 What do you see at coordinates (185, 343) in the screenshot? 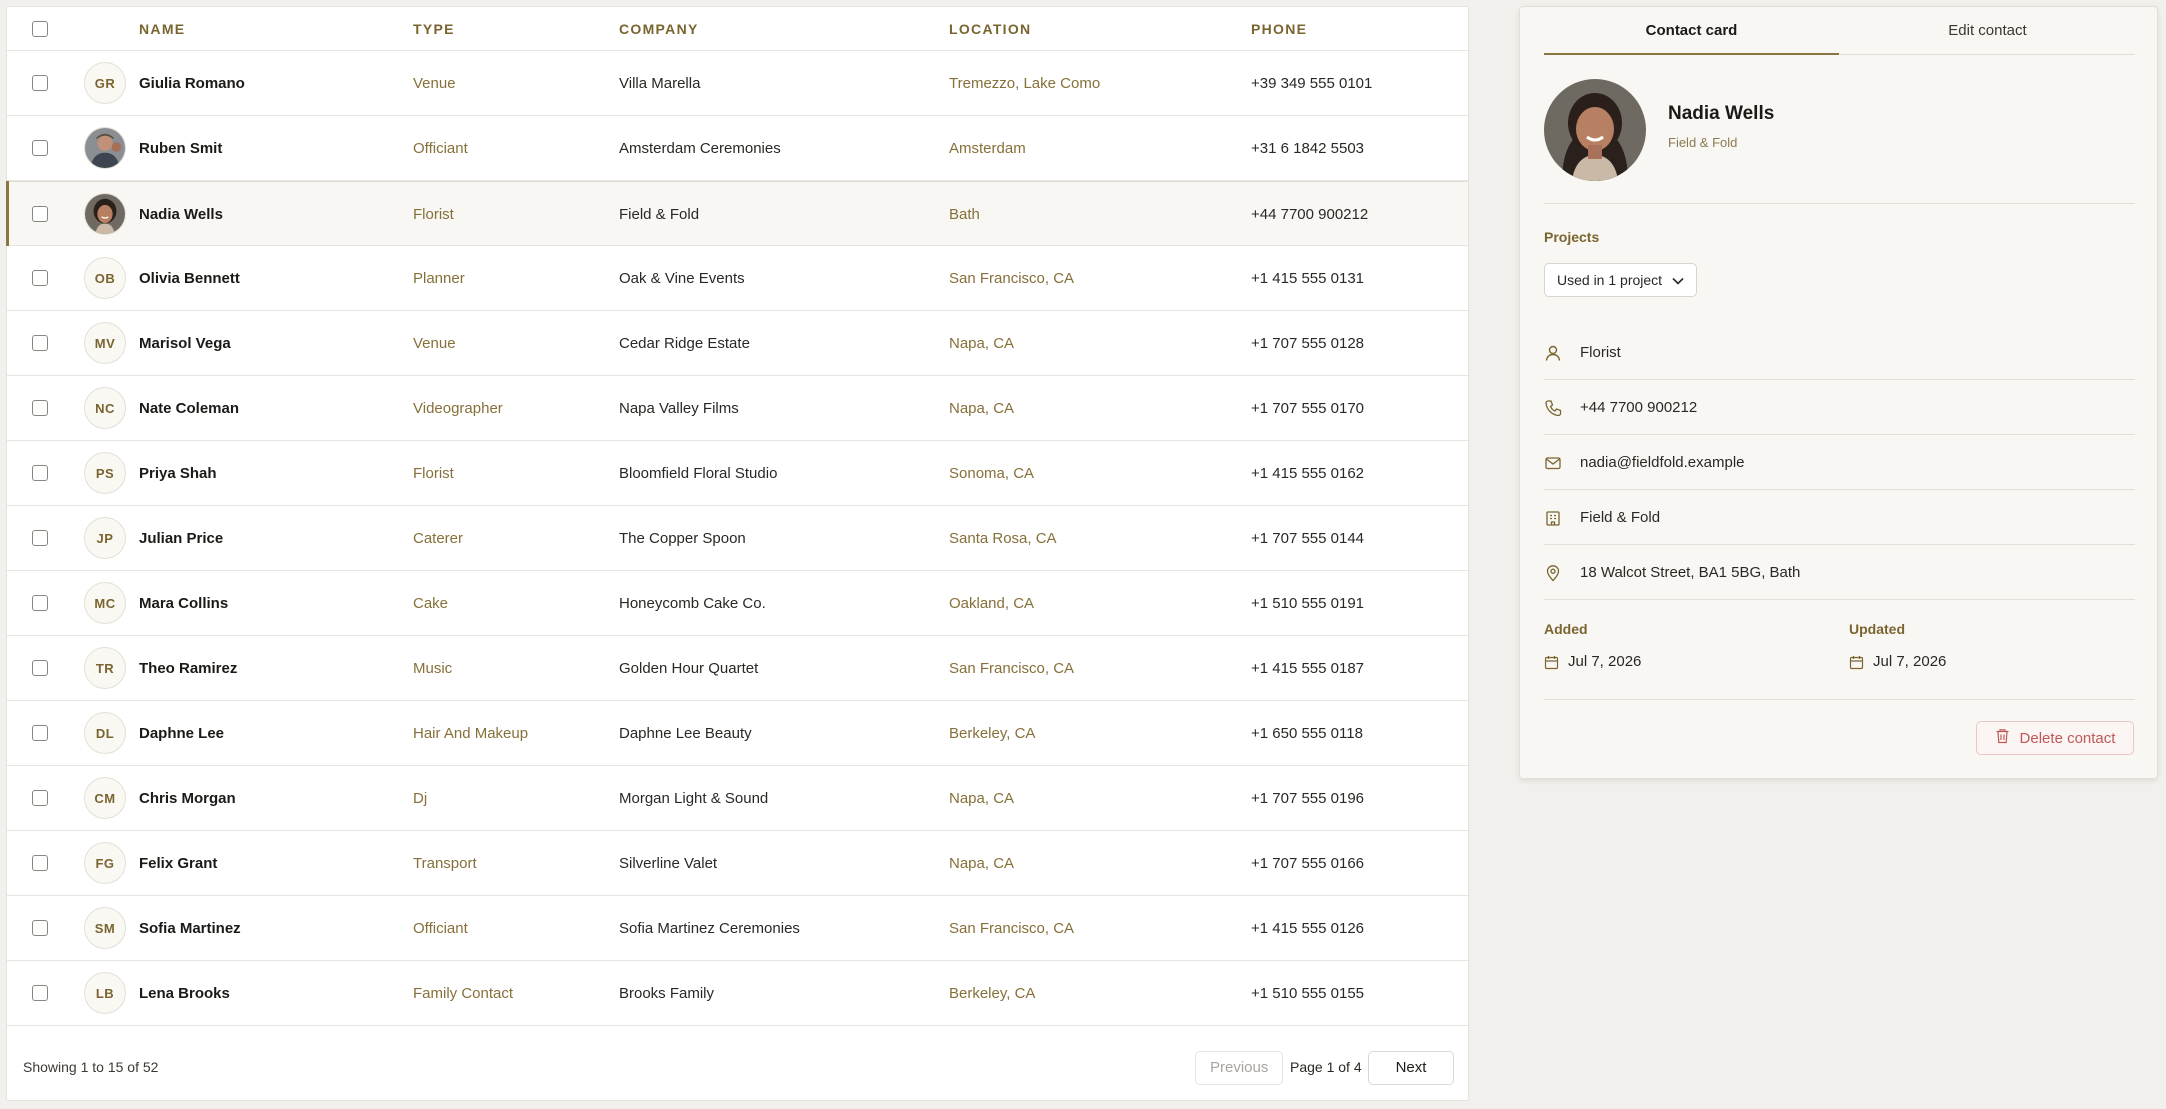
I see `contact-name-cell: Marisol Vega` at bounding box center [185, 343].